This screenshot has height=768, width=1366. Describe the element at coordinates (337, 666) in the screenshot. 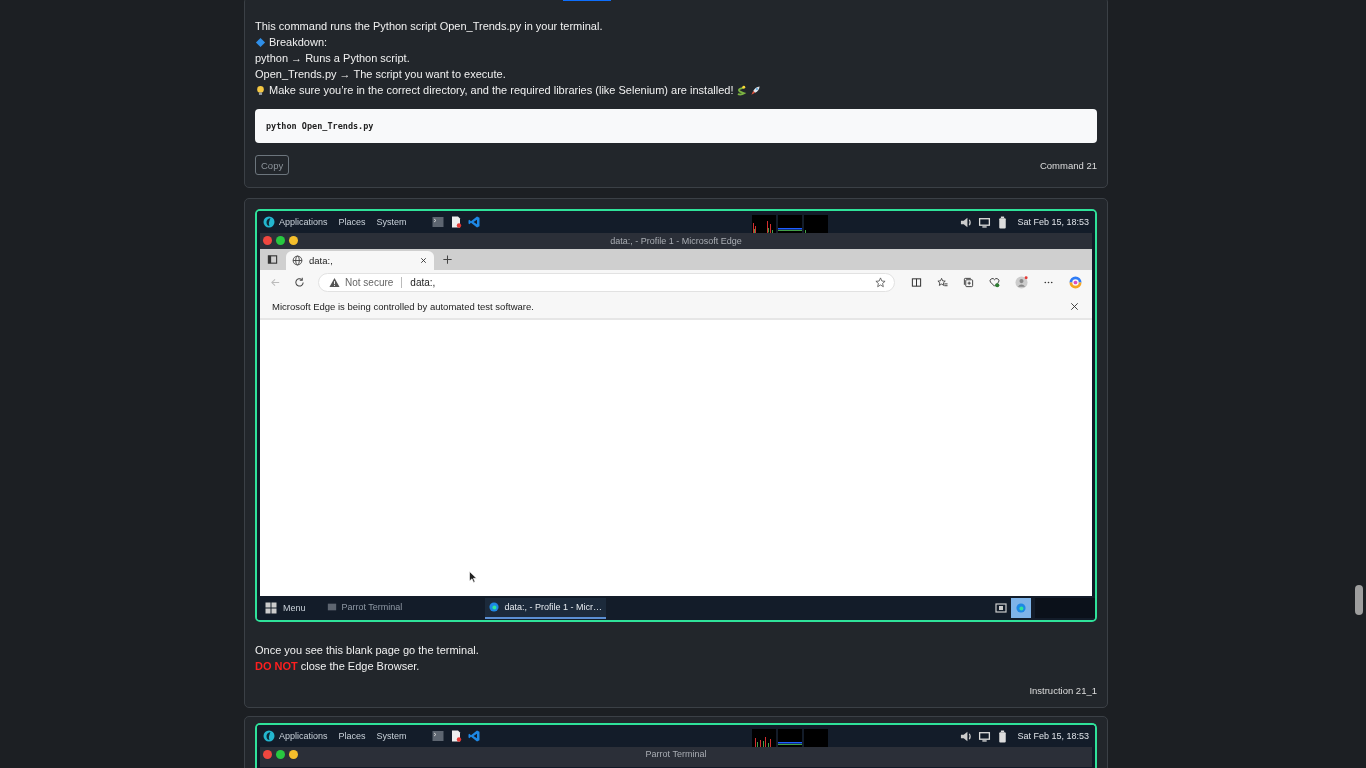

I see `instruction-text: DO NOT close the Edge Browser.` at that location.